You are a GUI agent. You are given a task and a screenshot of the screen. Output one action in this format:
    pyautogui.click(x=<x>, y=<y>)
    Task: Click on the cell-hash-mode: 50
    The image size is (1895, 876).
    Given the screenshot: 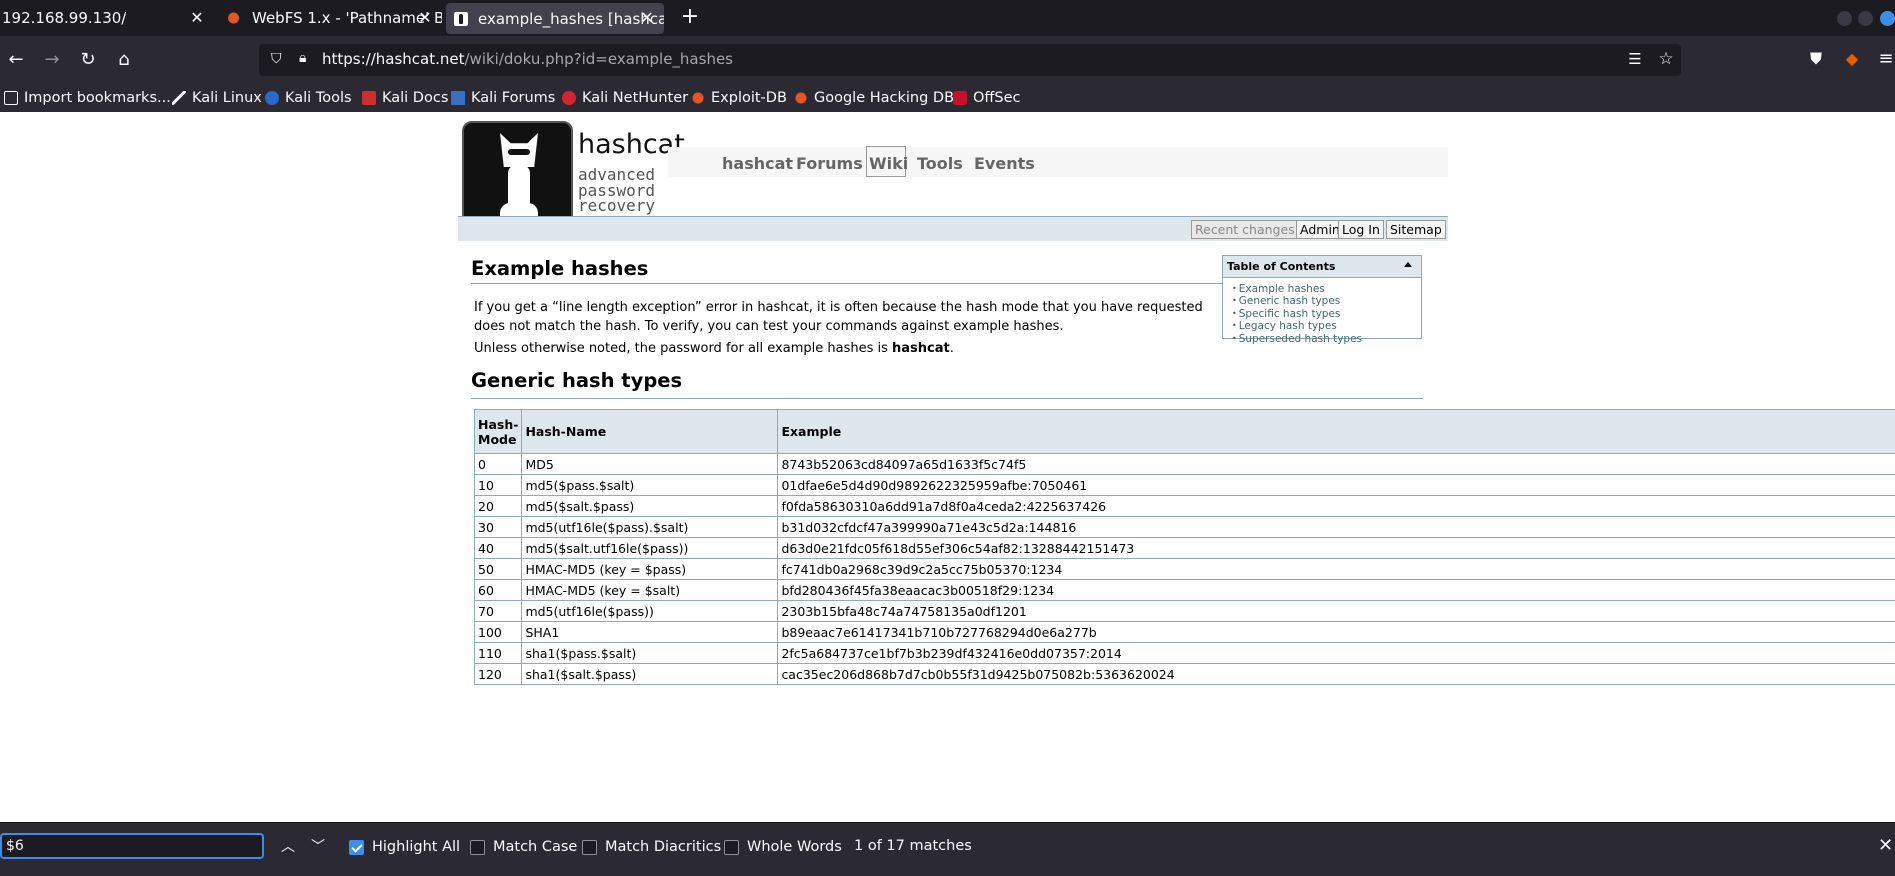 What is the action you would take?
    pyautogui.click(x=498, y=569)
    